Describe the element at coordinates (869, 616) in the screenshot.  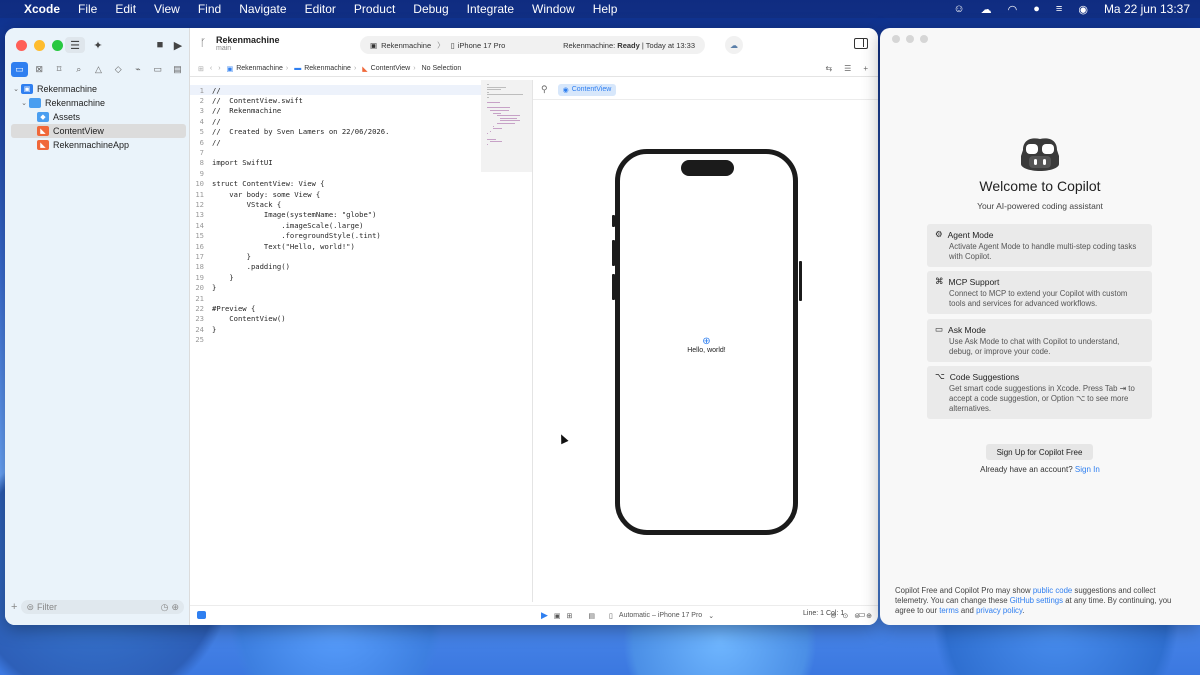
I see `zoom-in-icon: ⊕` at that location.